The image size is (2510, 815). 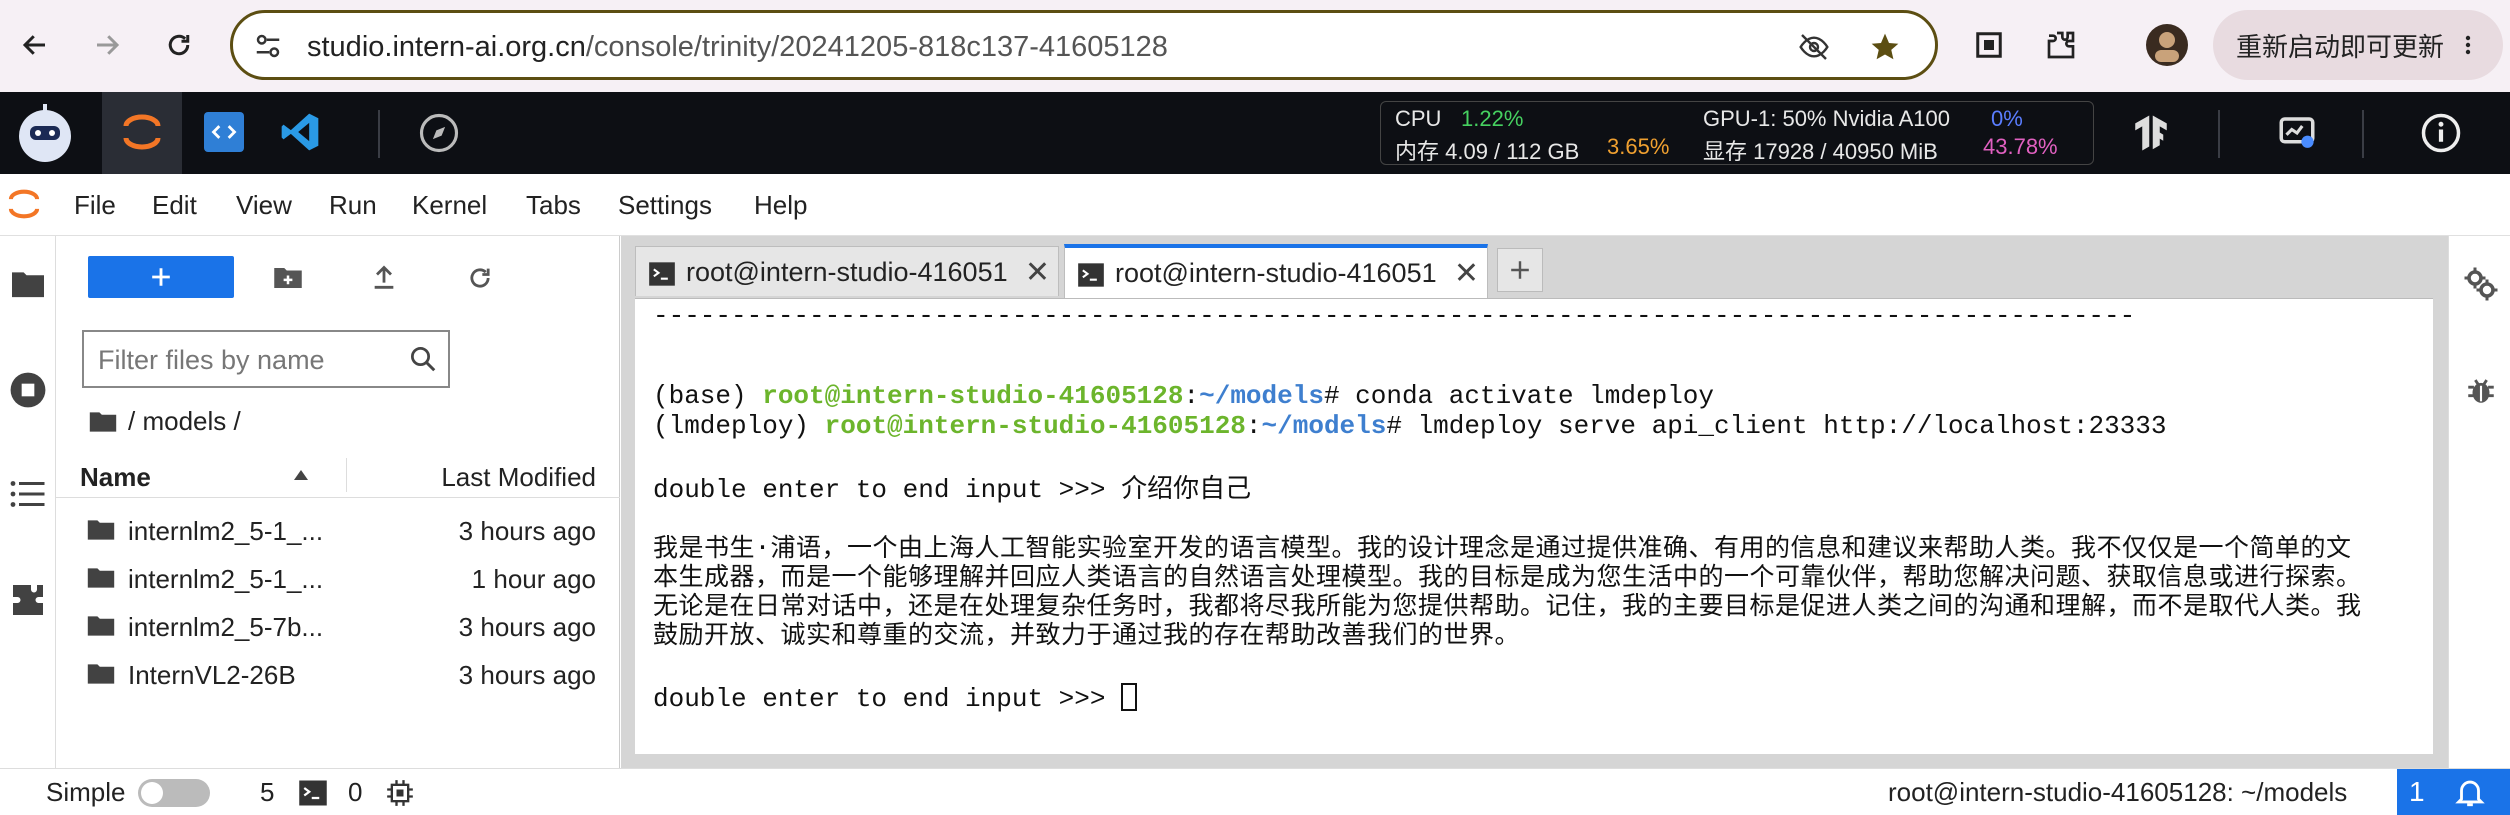 I want to click on menu-view: View, so click(x=264, y=205).